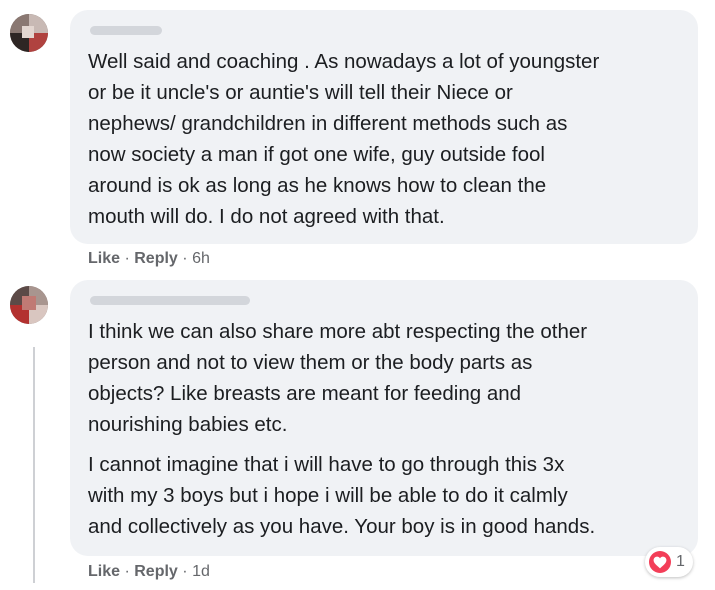  I want to click on reaction-count: 1, so click(669, 562).